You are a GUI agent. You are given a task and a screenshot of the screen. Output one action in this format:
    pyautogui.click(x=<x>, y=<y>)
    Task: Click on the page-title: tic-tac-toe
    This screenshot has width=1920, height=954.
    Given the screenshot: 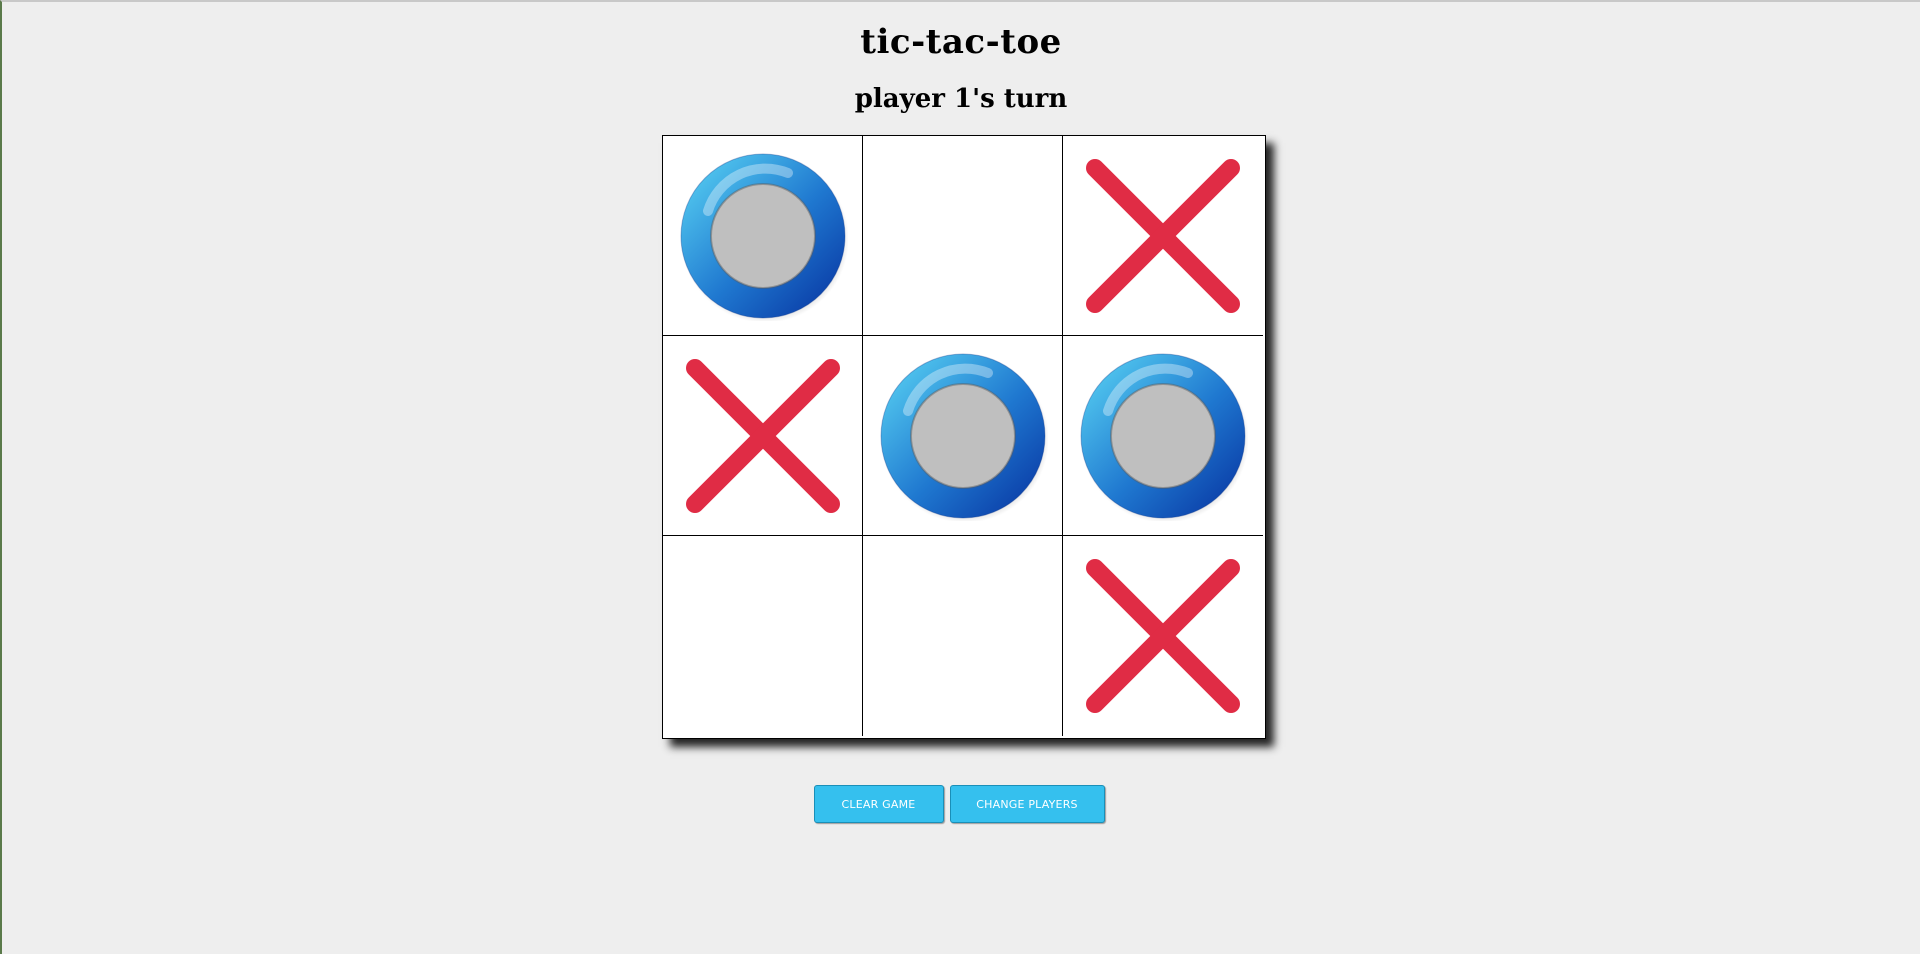 What is the action you would take?
    pyautogui.click(x=961, y=42)
    